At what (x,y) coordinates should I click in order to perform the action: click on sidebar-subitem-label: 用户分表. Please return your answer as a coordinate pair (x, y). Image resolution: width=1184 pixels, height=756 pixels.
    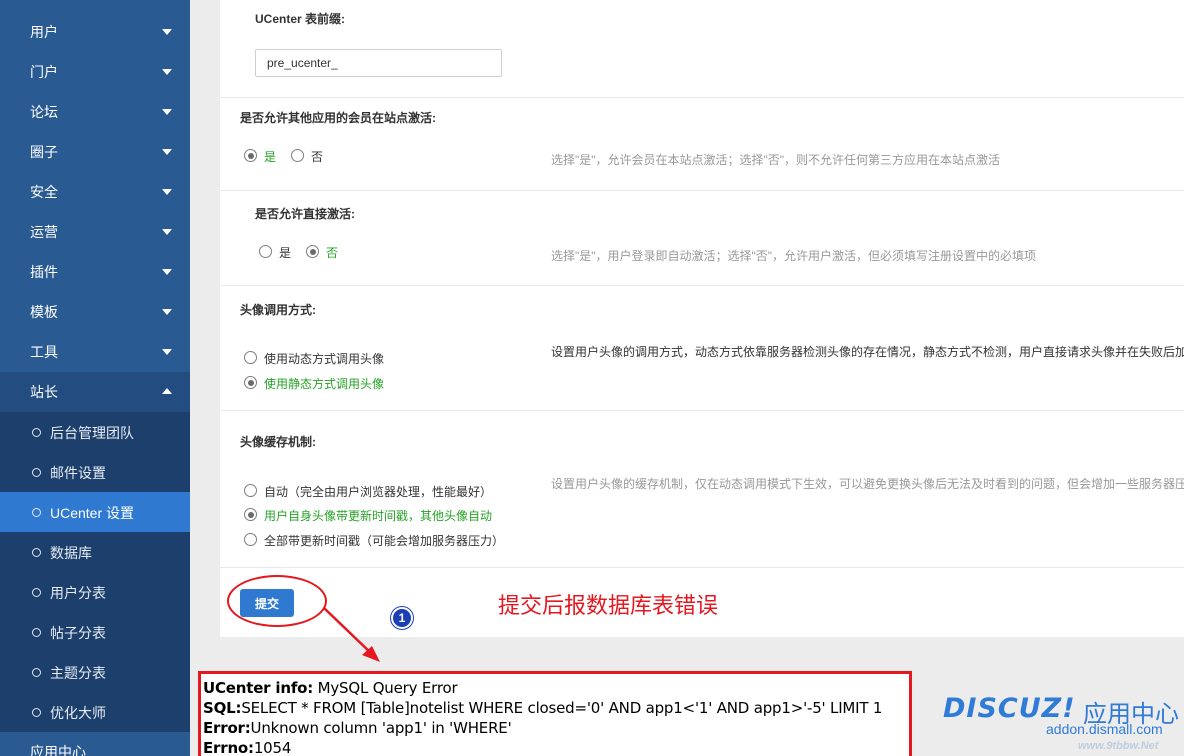
    Looking at the image, I should click on (78, 593).